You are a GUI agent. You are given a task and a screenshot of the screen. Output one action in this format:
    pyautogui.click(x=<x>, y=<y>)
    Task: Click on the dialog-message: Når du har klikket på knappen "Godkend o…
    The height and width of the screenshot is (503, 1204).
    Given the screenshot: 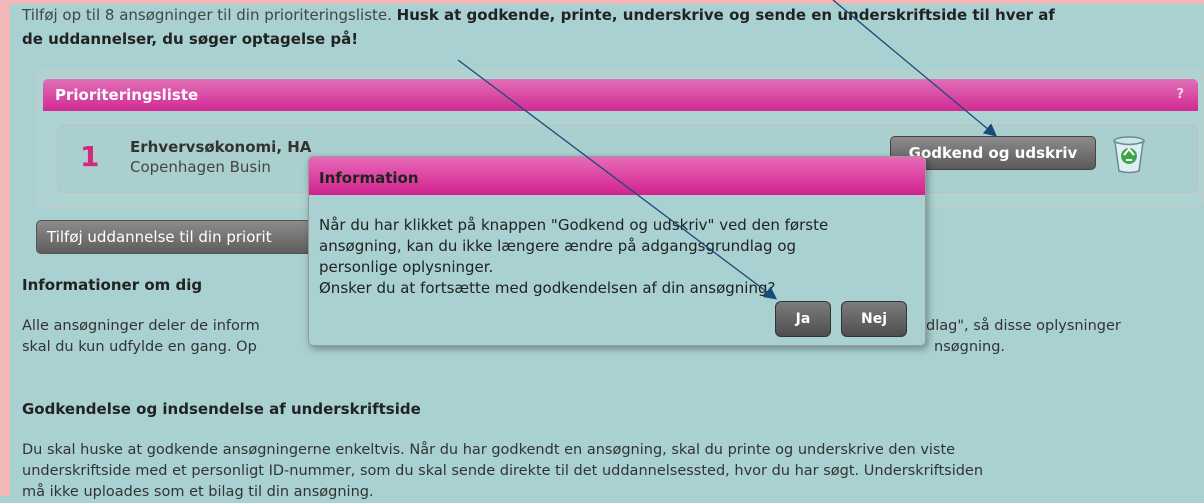 What is the action you would take?
    pyautogui.click(x=619, y=257)
    